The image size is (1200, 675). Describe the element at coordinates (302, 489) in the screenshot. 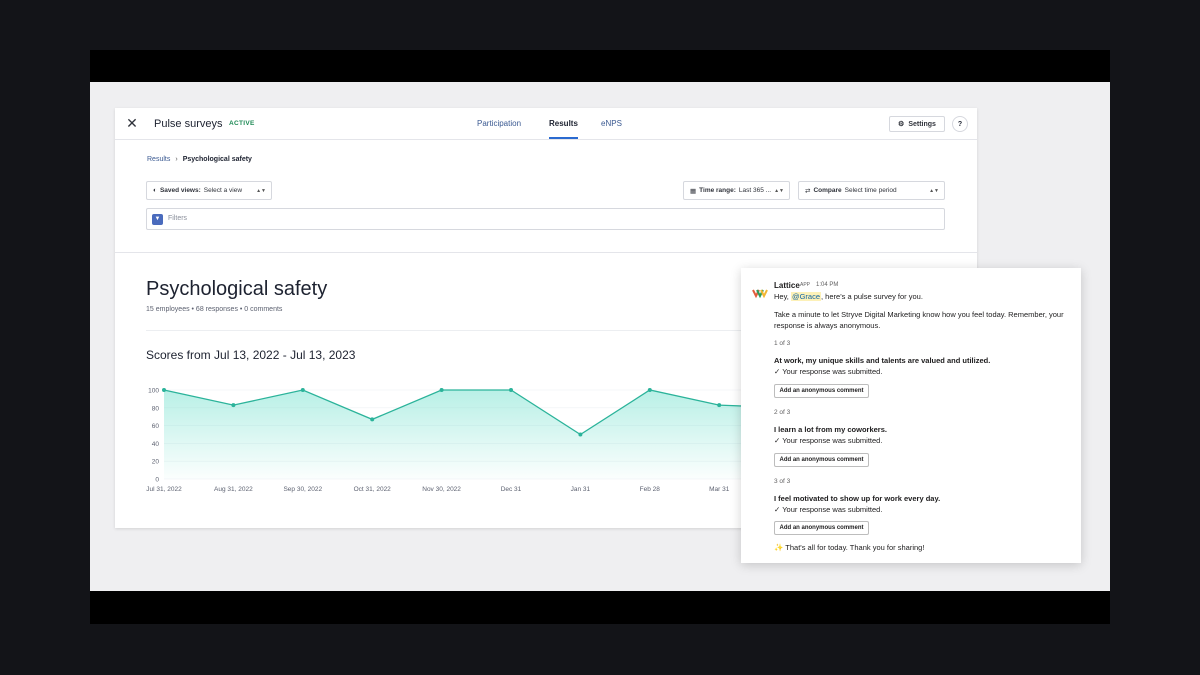

I see `x-tick-label: Sep 30, 2022` at that location.